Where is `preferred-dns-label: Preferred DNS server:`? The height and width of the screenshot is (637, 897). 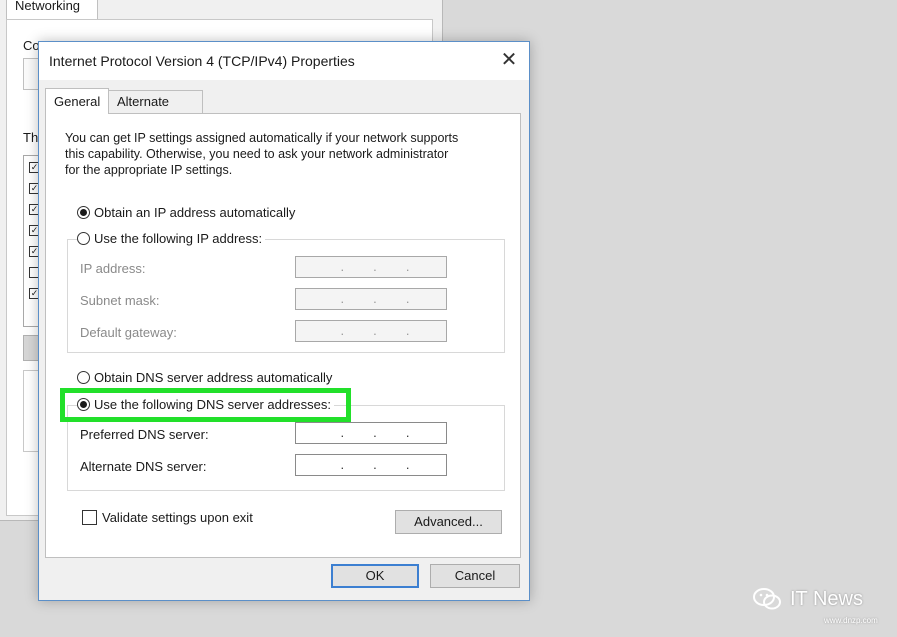
preferred-dns-label: Preferred DNS server: is located at coordinates (144, 434).